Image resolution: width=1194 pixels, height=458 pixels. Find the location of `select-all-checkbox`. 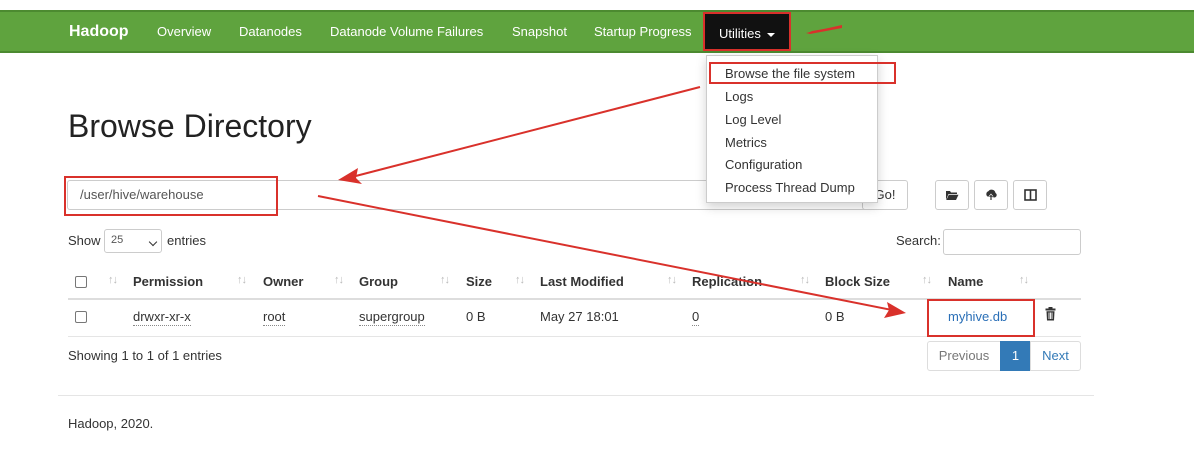

select-all-checkbox is located at coordinates (81, 282).